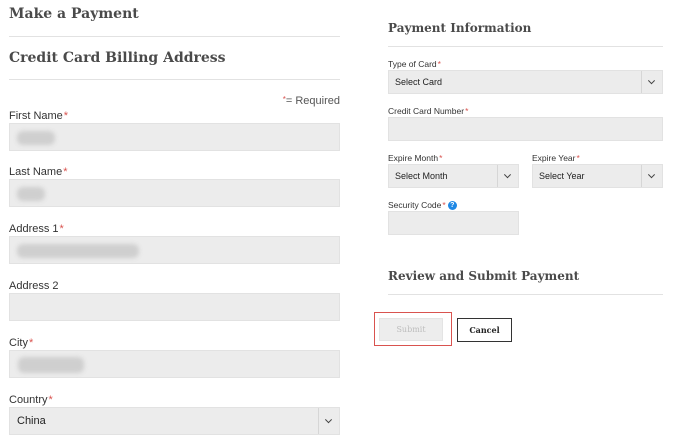 The height and width of the screenshot is (445, 679). I want to click on city-input, so click(174, 364).